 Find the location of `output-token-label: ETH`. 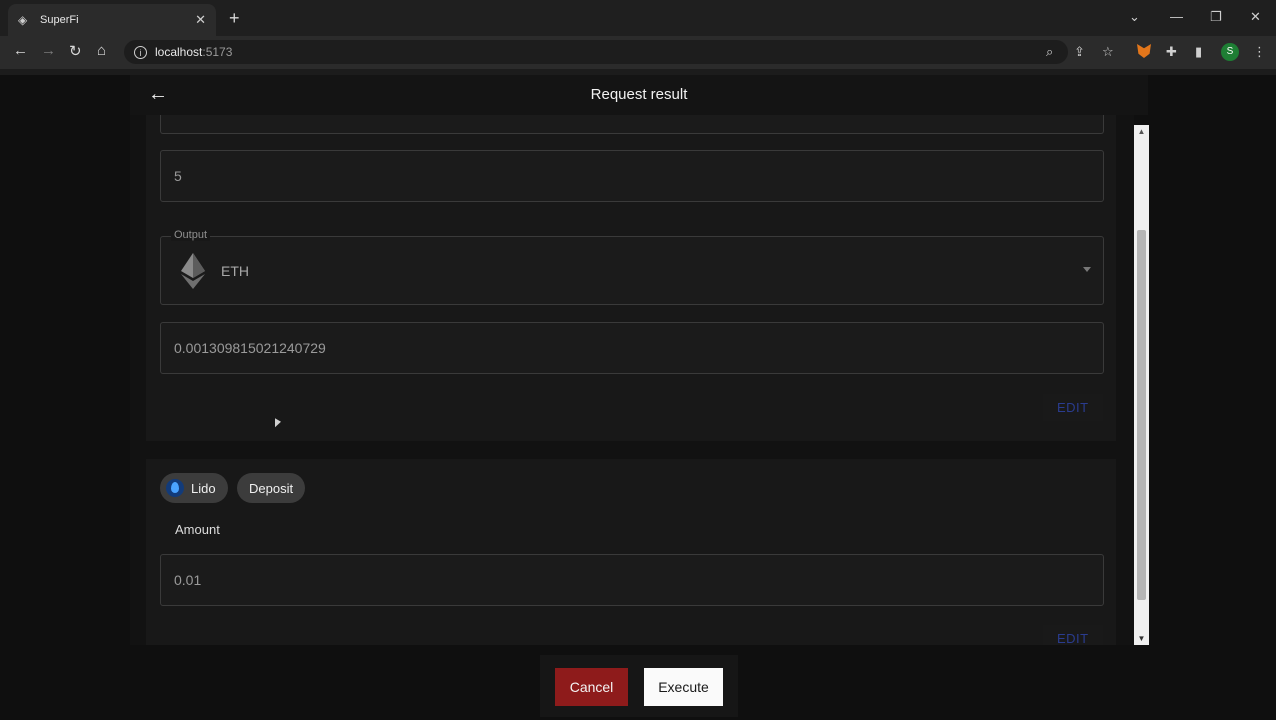

output-token-label: ETH is located at coordinates (235, 271).